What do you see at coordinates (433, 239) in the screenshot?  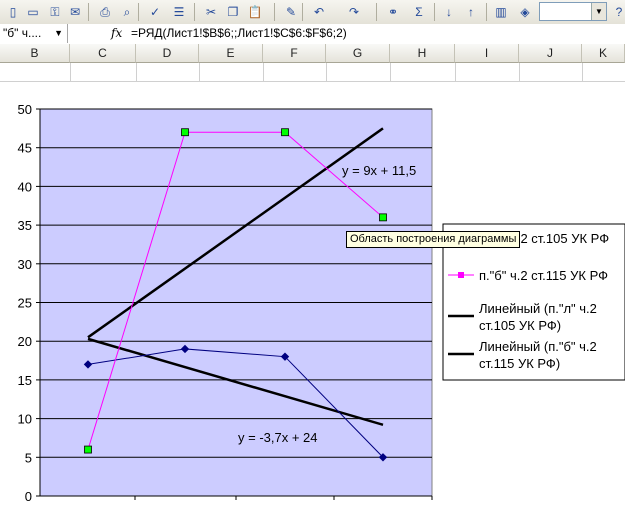 I see `chart-tooltip: Область построения диаграммы` at bounding box center [433, 239].